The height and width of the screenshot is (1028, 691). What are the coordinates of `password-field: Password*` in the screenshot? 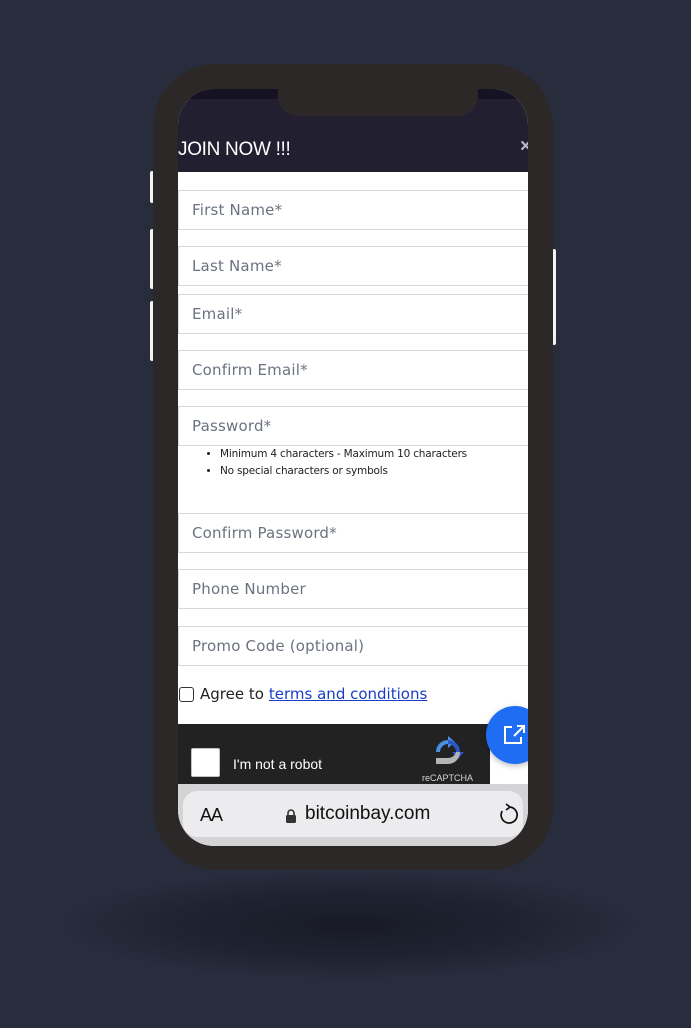 It's located at (353, 426).